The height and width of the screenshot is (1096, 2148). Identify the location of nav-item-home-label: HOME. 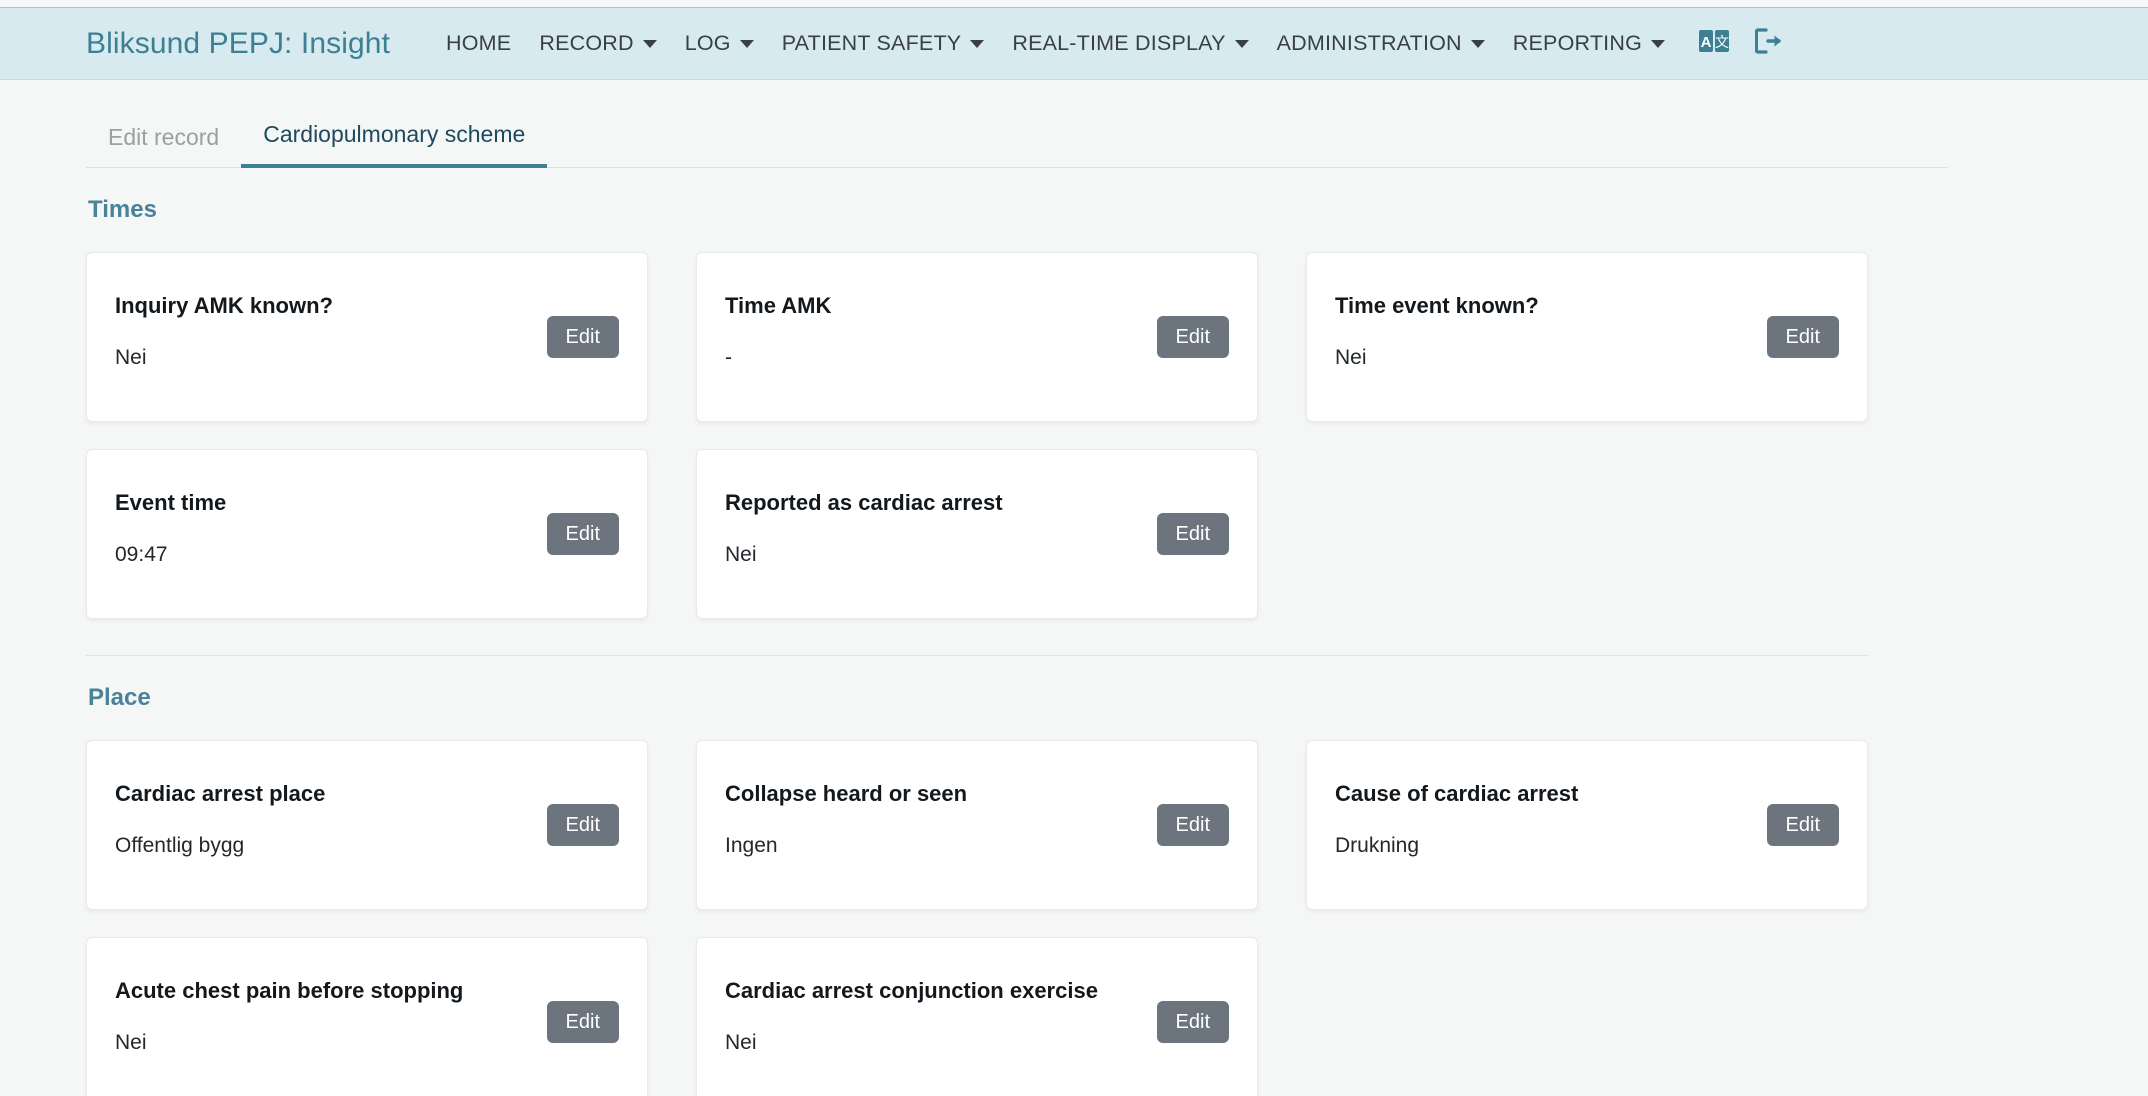
(479, 43).